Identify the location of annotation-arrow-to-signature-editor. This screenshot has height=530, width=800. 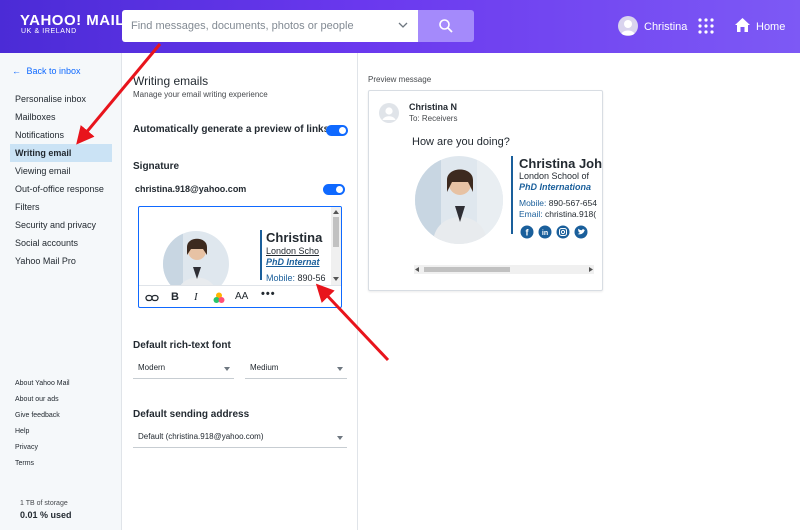
(352, 322).